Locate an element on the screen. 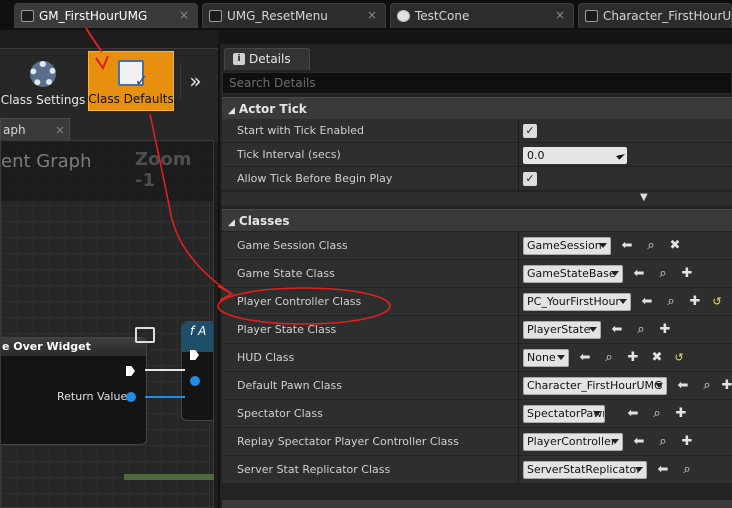 This screenshot has height=508, width=732. spectator-class-dropdown: SpectatorPawn is located at coordinates (564, 414).